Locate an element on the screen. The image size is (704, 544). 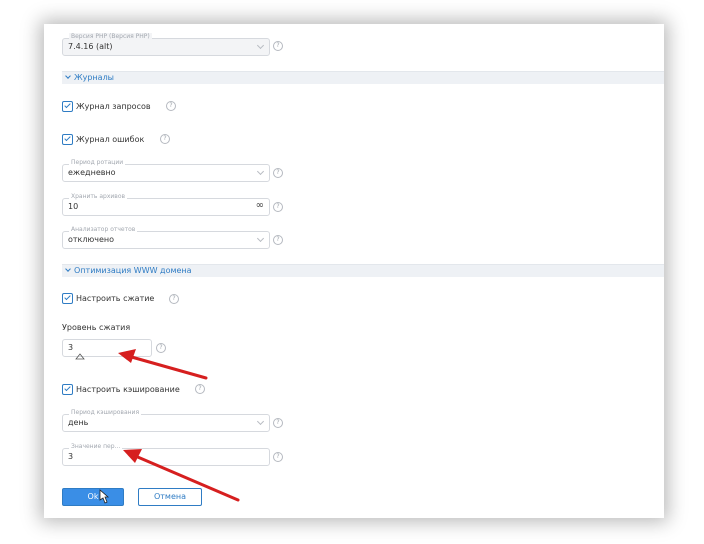
annotation-overlay is located at coordinates (157, 426).